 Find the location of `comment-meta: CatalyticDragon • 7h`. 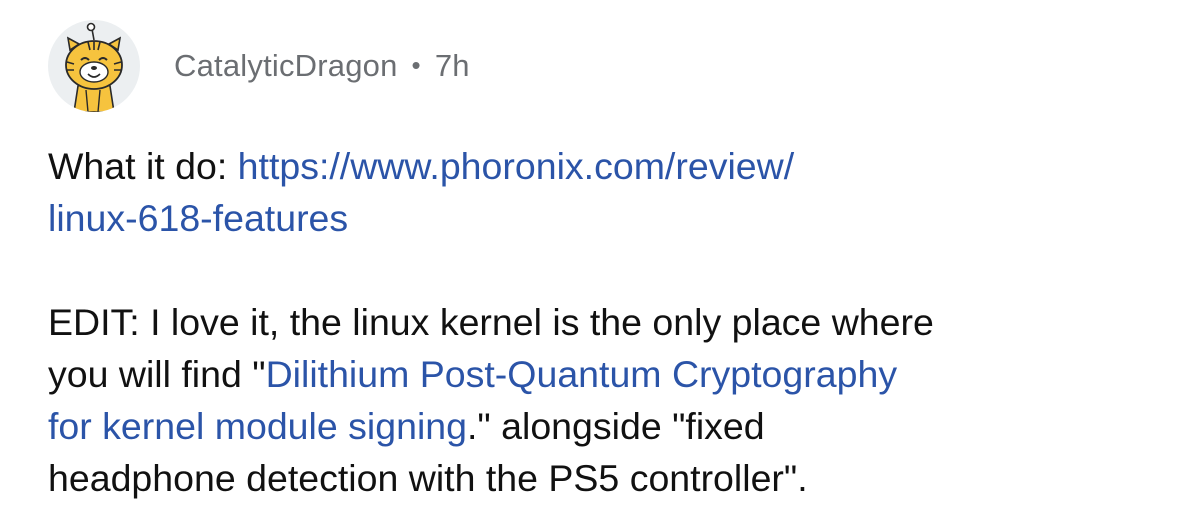

comment-meta: CatalyticDragon • 7h is located at coordinates (322, 66).